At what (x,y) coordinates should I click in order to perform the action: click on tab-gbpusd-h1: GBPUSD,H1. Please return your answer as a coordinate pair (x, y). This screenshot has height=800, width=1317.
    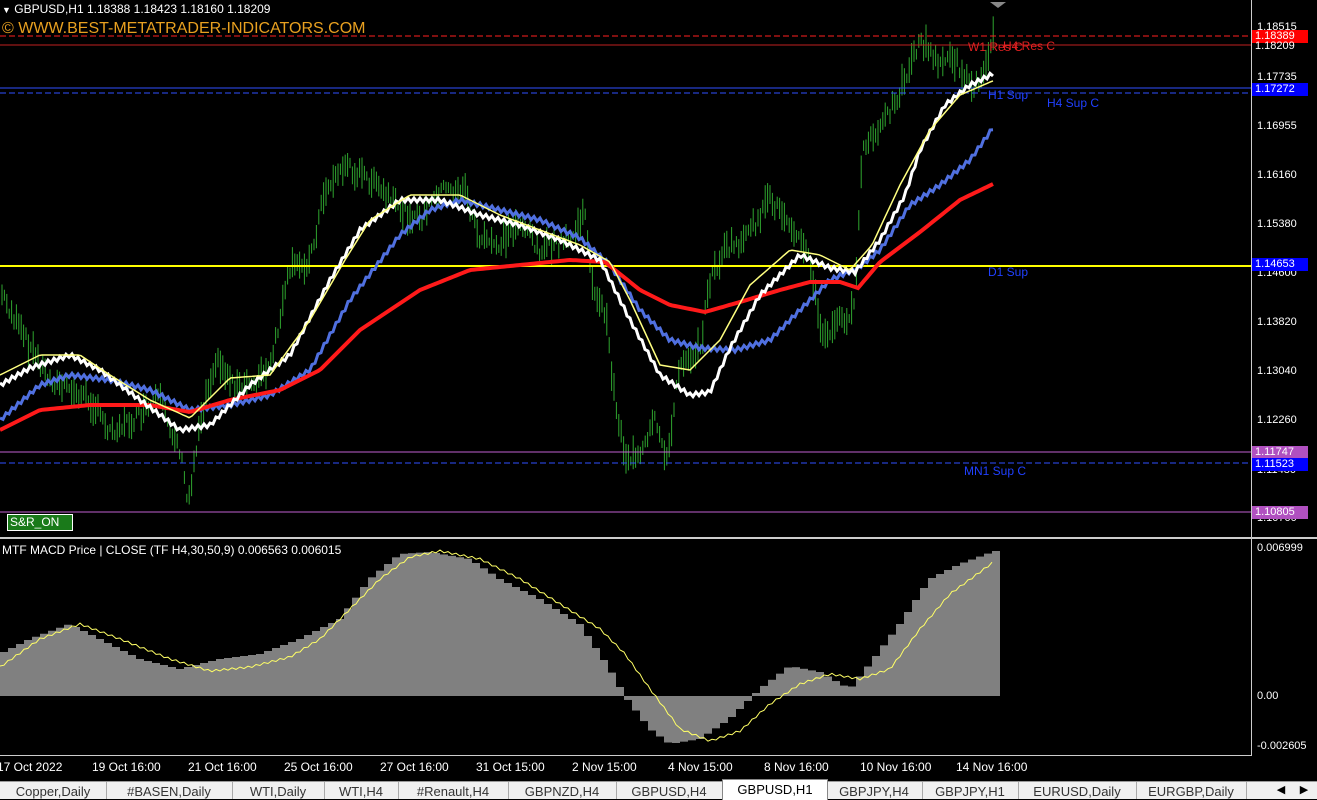
    Looking at the image, I should click on (775, 789).